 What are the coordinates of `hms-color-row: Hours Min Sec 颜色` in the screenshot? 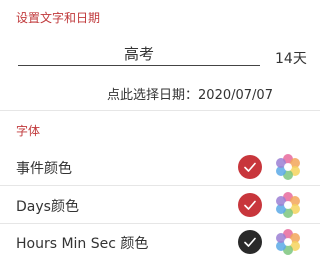 It's located at (160, 242).